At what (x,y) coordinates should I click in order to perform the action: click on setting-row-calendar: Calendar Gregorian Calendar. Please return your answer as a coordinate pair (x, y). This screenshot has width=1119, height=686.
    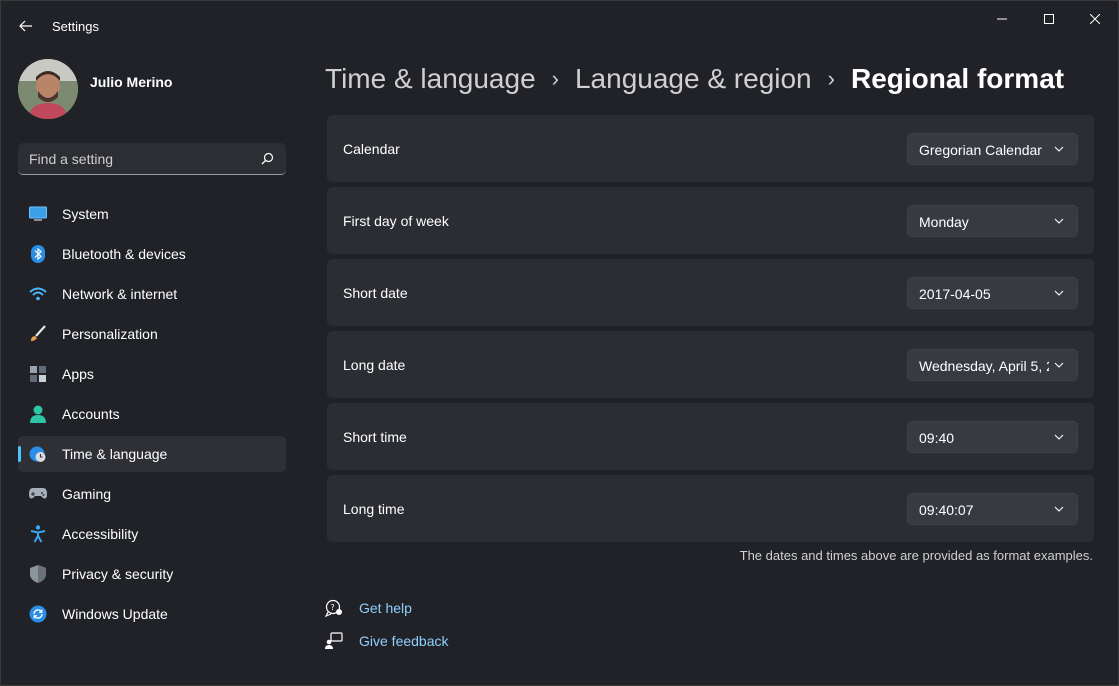
    Looking at the image, I should click on (710, 148).